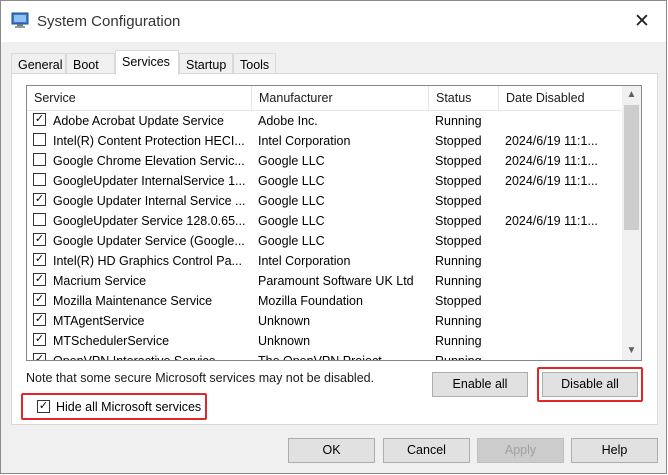 The height and width of the screenshot is (475, 668). Describe the element at coordinates (480, 384) in the screenshot. I see `enable-all-button: Enable all` at that location.